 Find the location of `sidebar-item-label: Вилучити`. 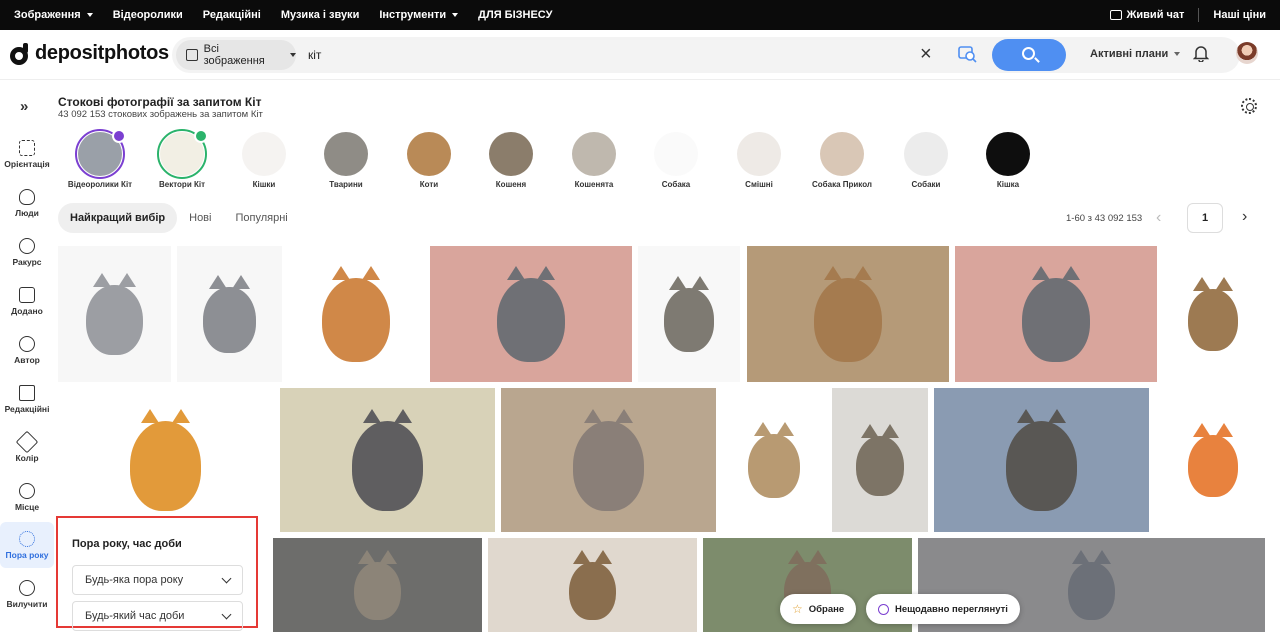

sidebar-item-label: Вилучити is located at coordinates (27, 603).